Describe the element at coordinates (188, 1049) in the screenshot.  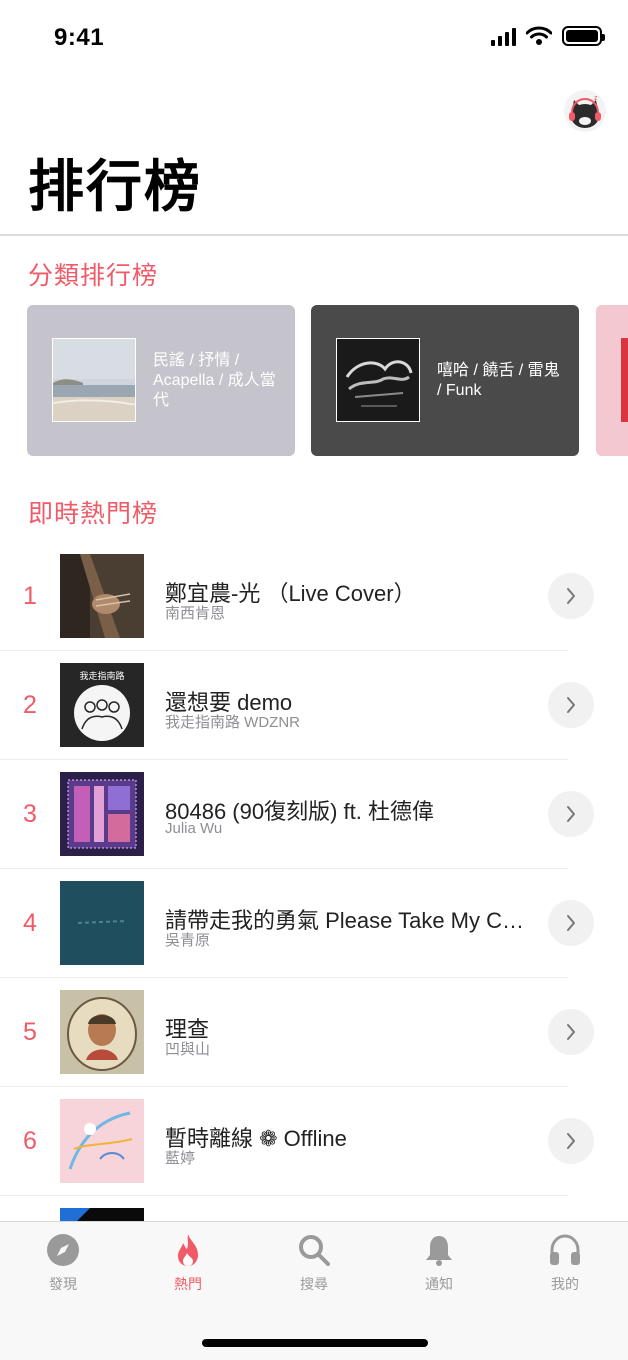
I see `song-artist: 凹與山` at that location.